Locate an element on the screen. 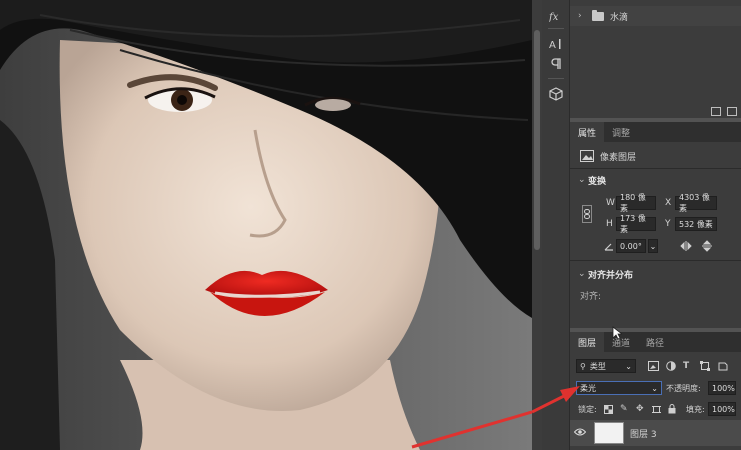 The image size is (741, 450). character-icon: A is located at coordinates (556, 44).